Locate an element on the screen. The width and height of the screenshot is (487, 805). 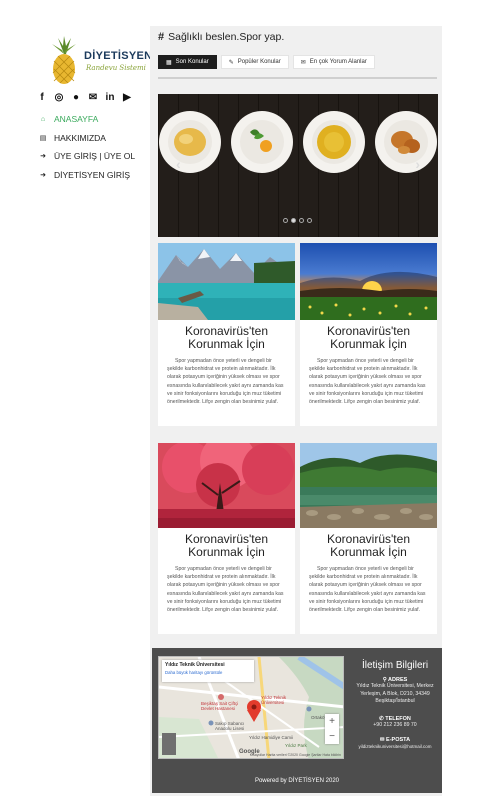
grid-icon: ▦ is located at coordinates (169, 62).